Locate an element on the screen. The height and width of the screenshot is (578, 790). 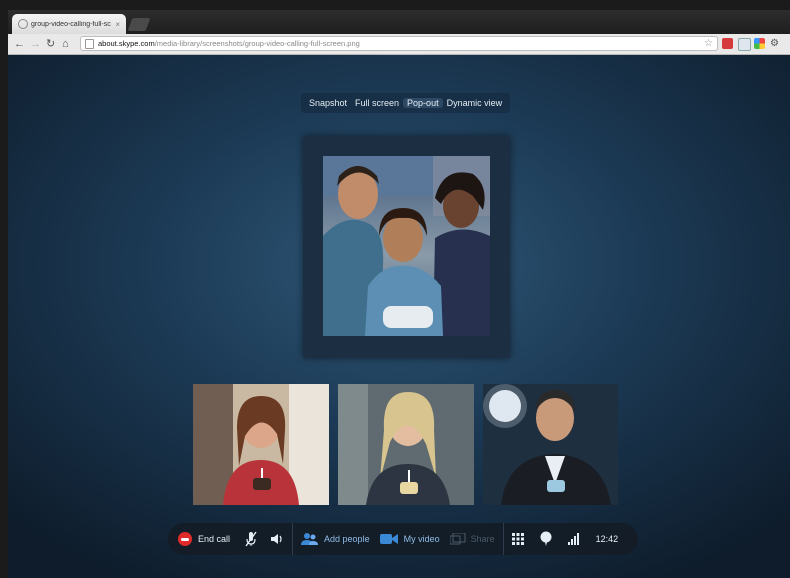
family-video-image is located at coordinates (406, 246).